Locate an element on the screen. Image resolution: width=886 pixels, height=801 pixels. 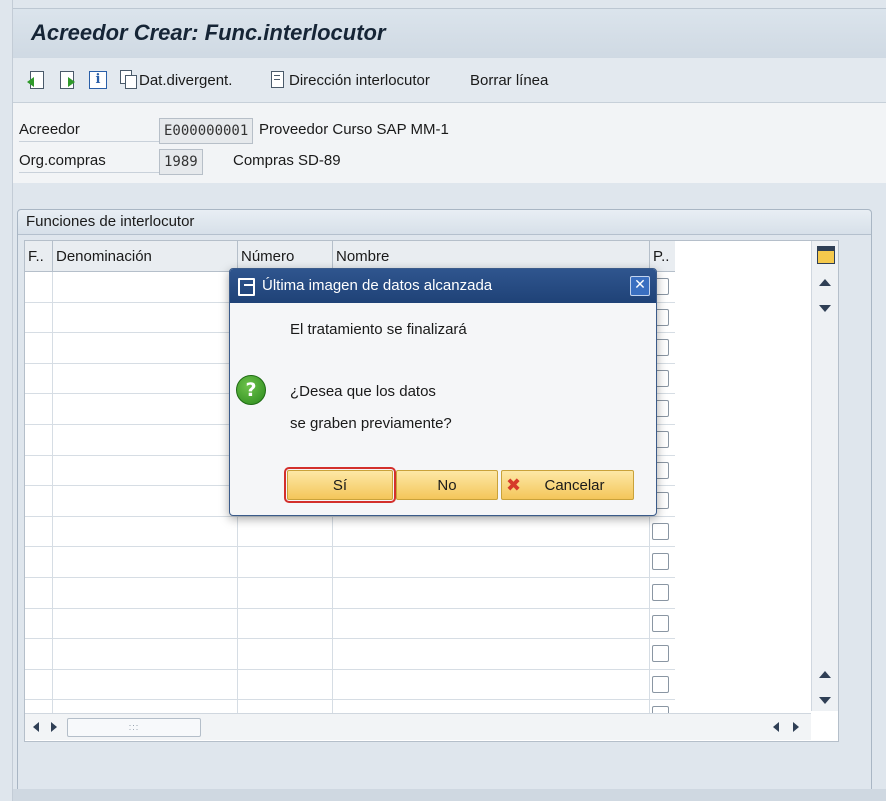
delete-line-label: Borrar línea is located at coordinates (509, 80).